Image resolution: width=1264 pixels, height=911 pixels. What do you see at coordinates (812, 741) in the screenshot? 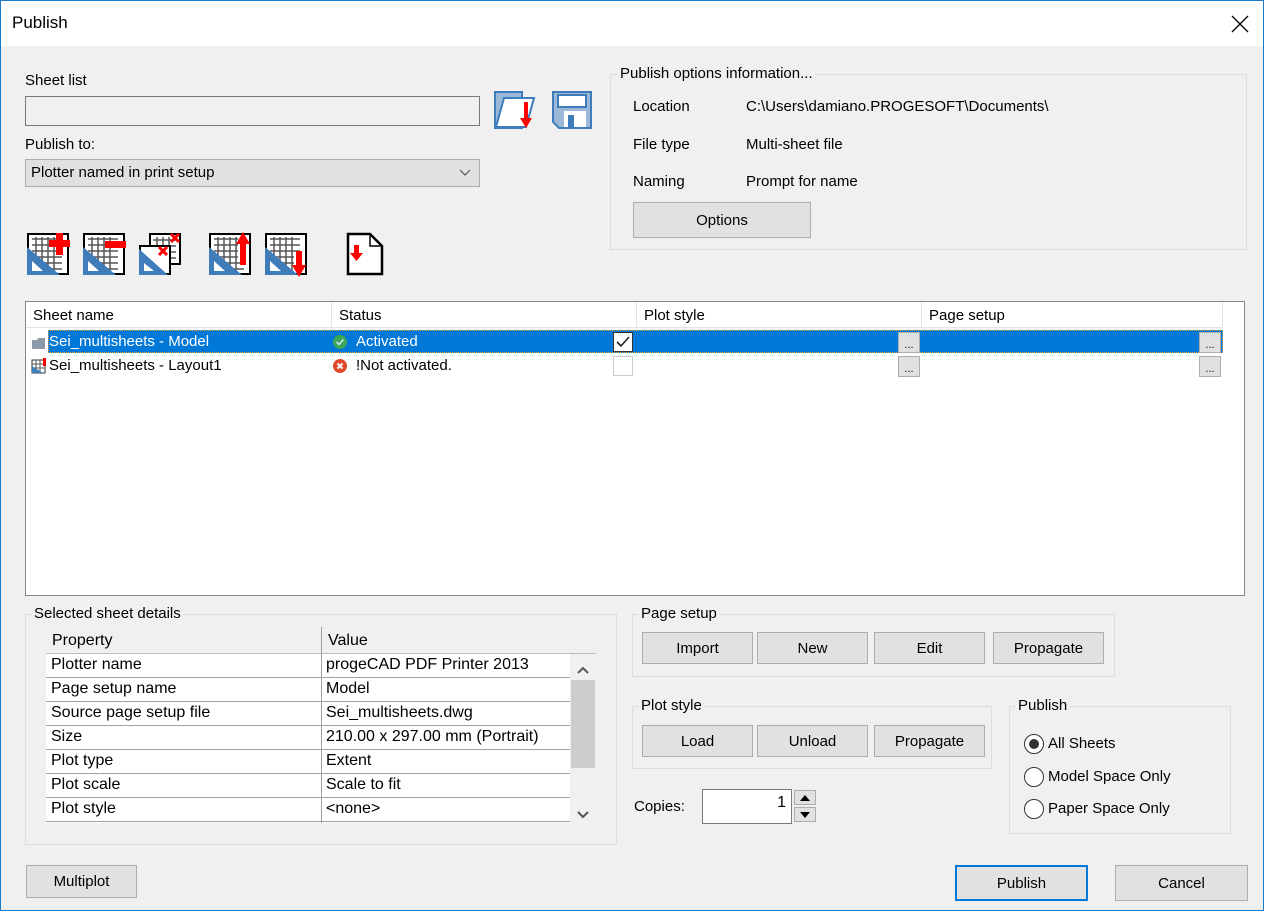
I see `plot-style-unload-button: Unload` at bounding box center [812, 741].